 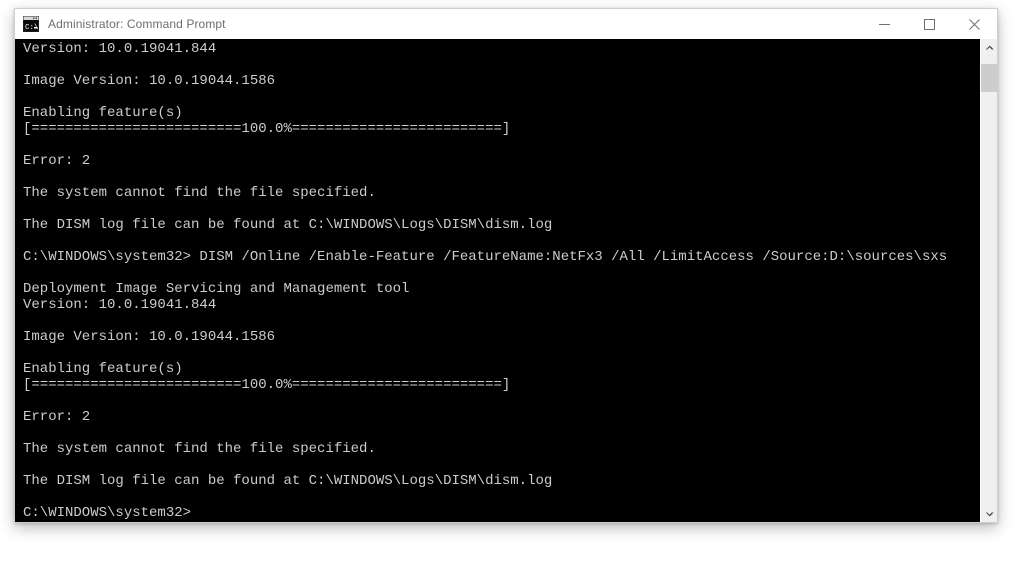 I want to click on minimize-button, so click(x=884, y=24).